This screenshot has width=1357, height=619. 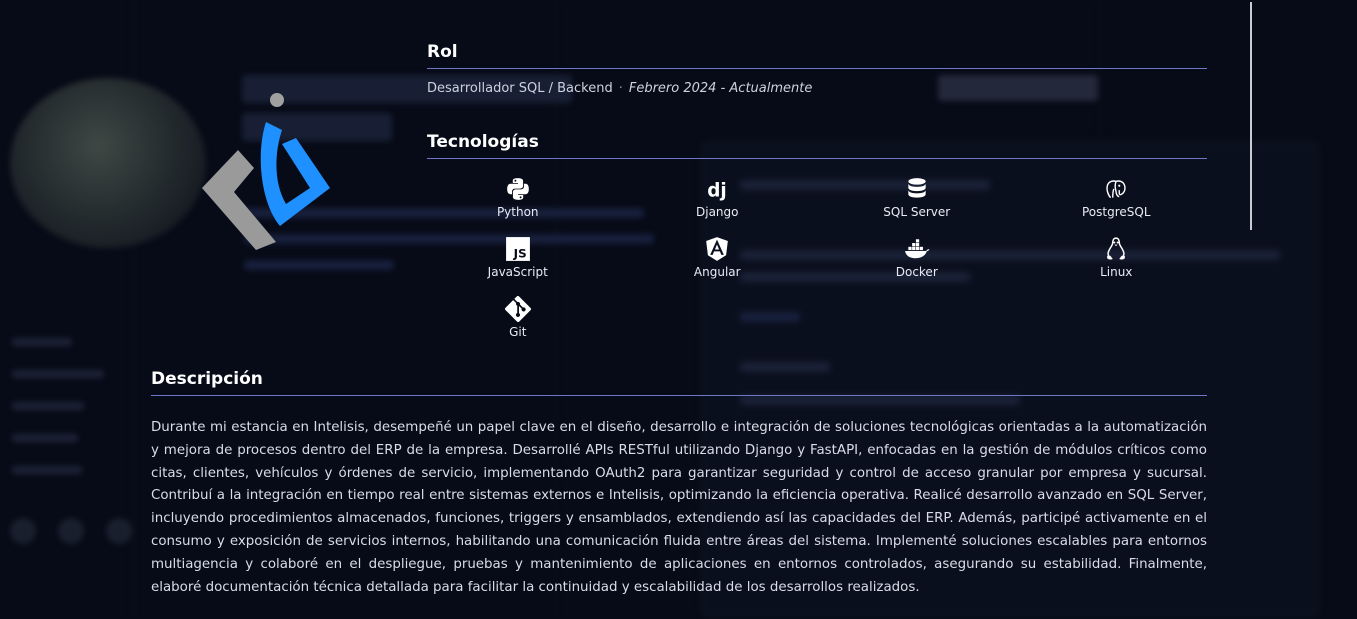 What do you see at coordinates (1251, 116) in the screenshot?
I see `scrollbar` at bounding box center [1251, 116].